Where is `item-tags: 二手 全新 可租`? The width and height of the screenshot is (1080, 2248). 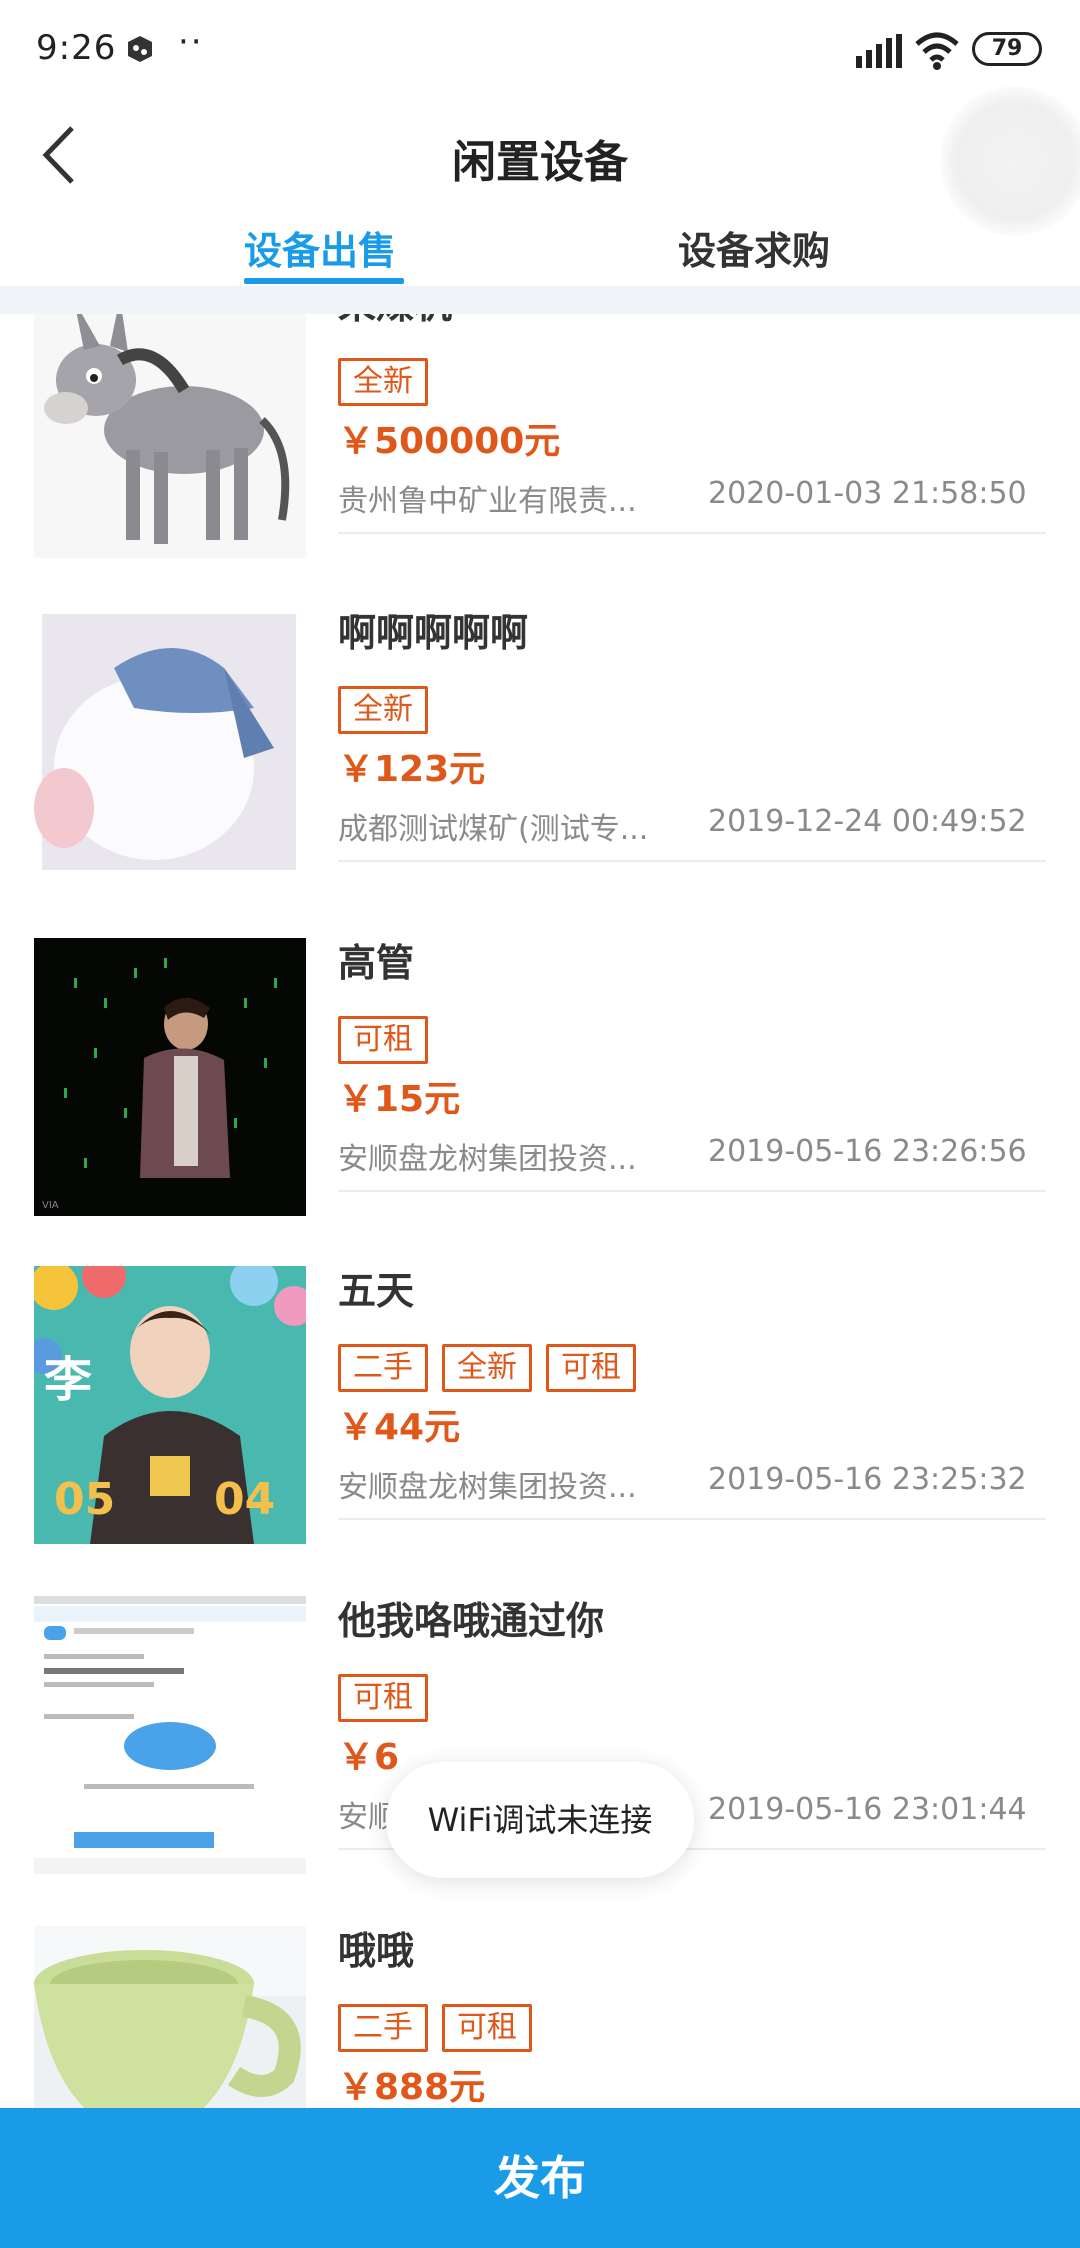 item-tags: 二手 全新 可租 is located at coordinates (487, 1368).